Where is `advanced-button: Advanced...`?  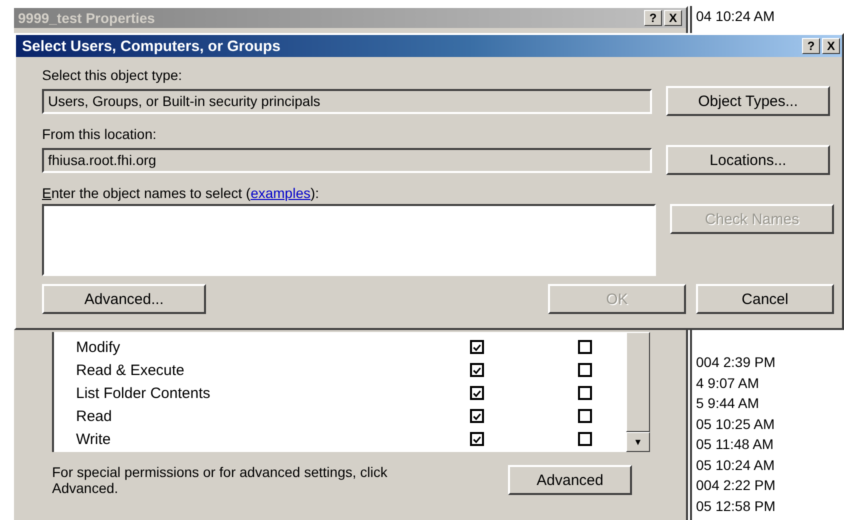
advanced-button: Advanced... is located at coordinates (124, 299).